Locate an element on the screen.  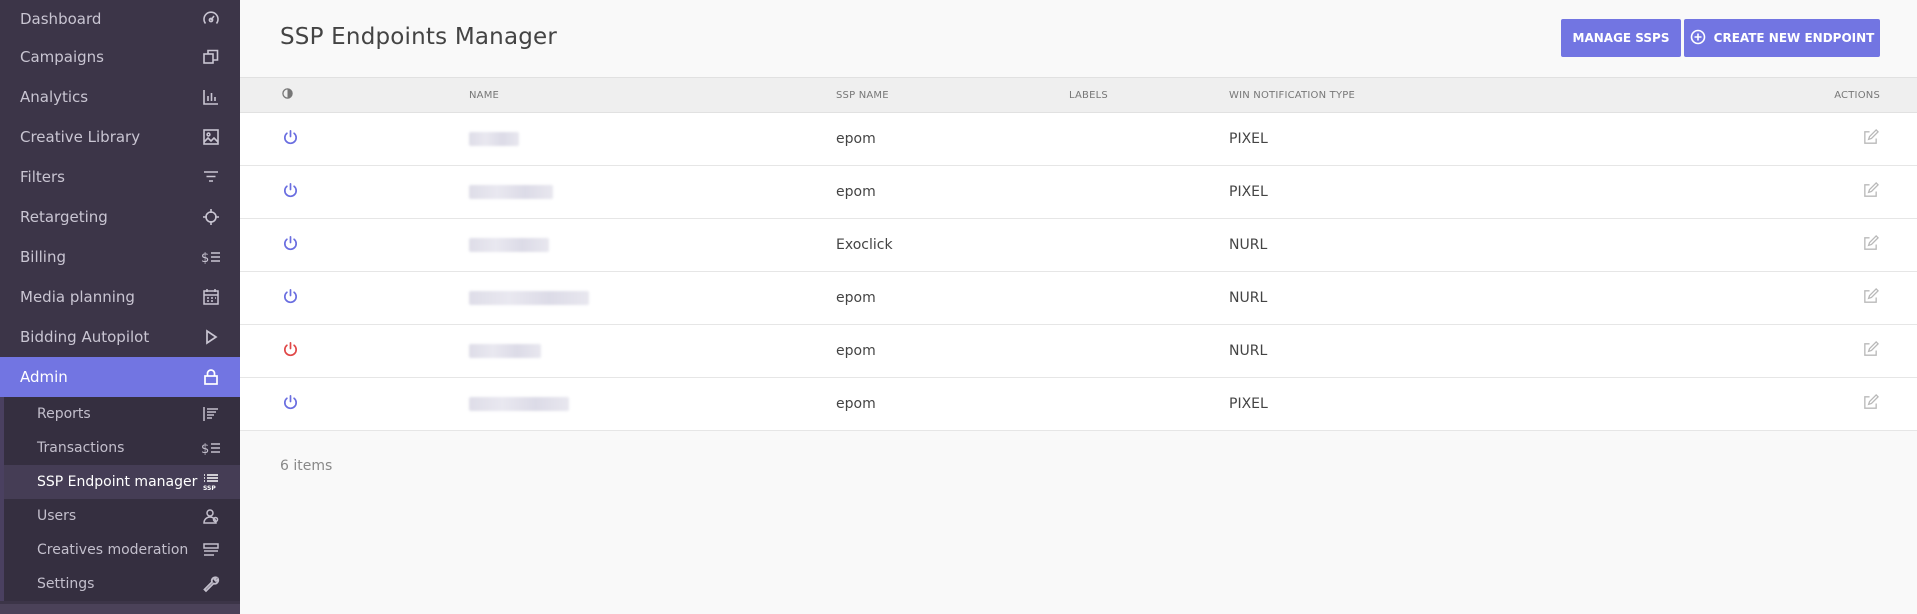
sidebar-item-label: Filters is located at coordinates (42, 177).